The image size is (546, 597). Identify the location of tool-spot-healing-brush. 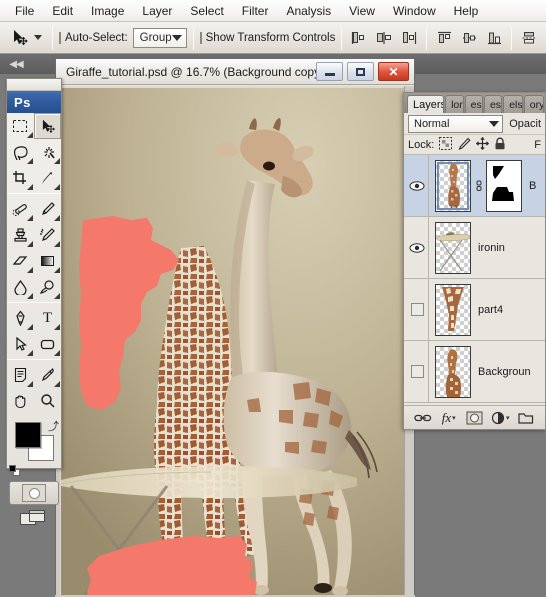
(20, 209).